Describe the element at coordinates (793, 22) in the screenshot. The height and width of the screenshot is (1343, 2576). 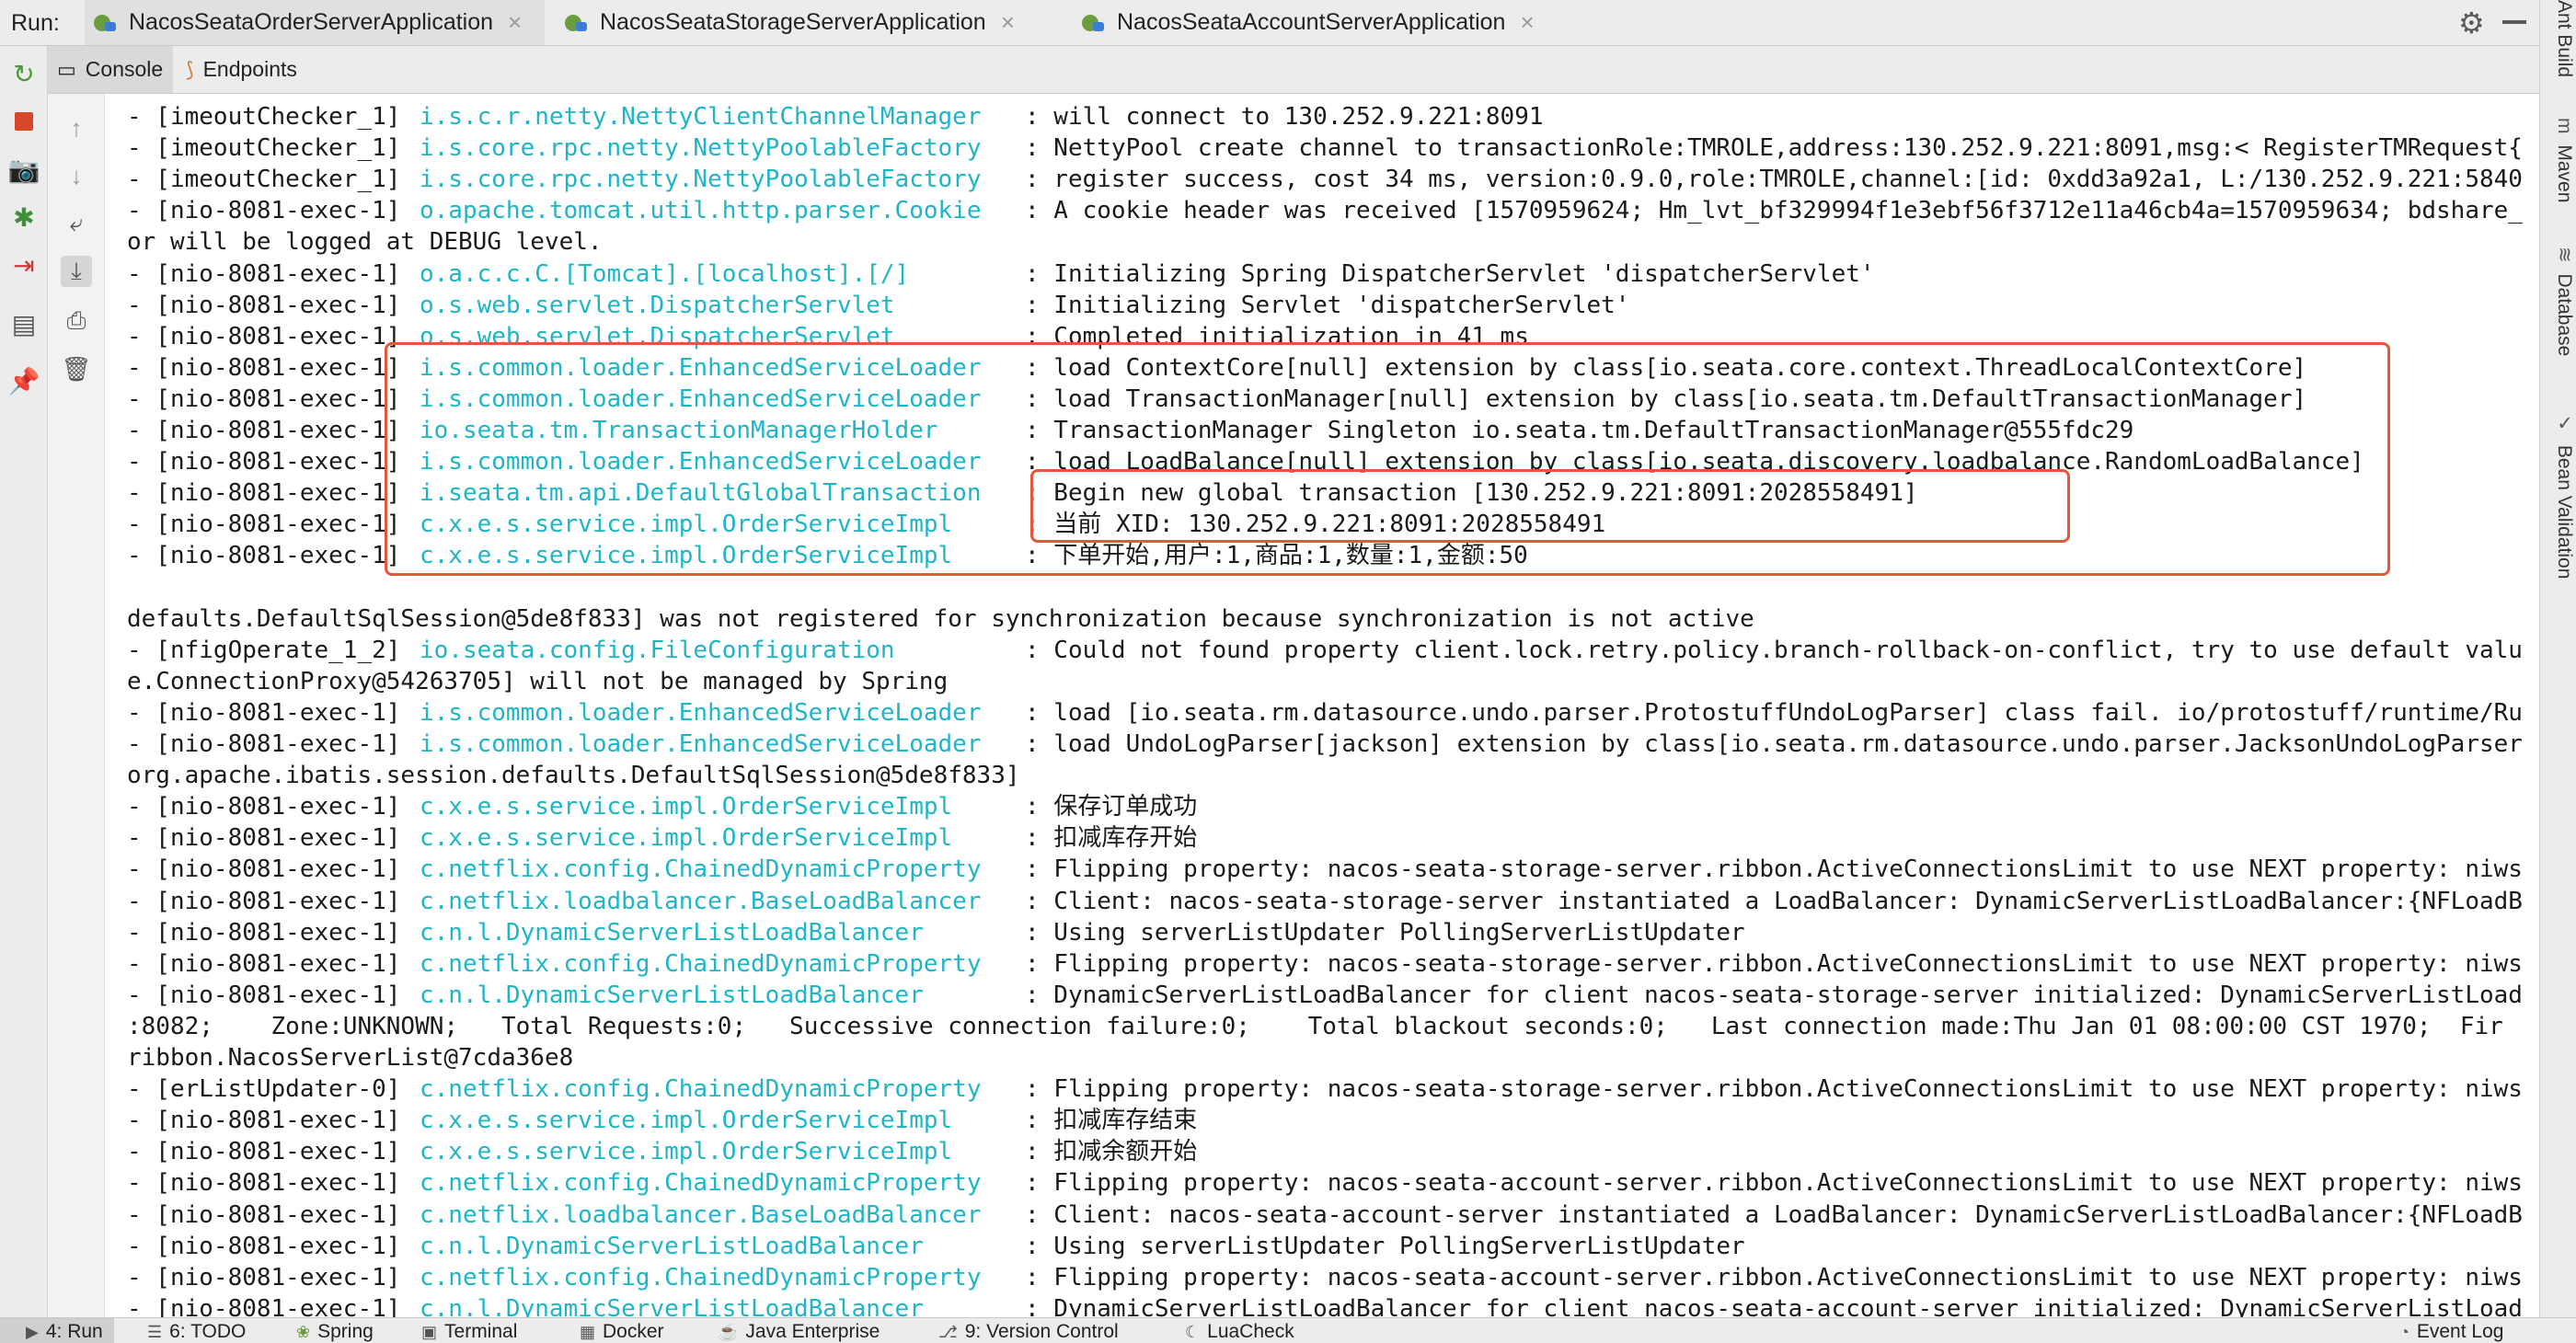
I see `run-tab-label: NacosSeataStorageServerApplication` at that location.